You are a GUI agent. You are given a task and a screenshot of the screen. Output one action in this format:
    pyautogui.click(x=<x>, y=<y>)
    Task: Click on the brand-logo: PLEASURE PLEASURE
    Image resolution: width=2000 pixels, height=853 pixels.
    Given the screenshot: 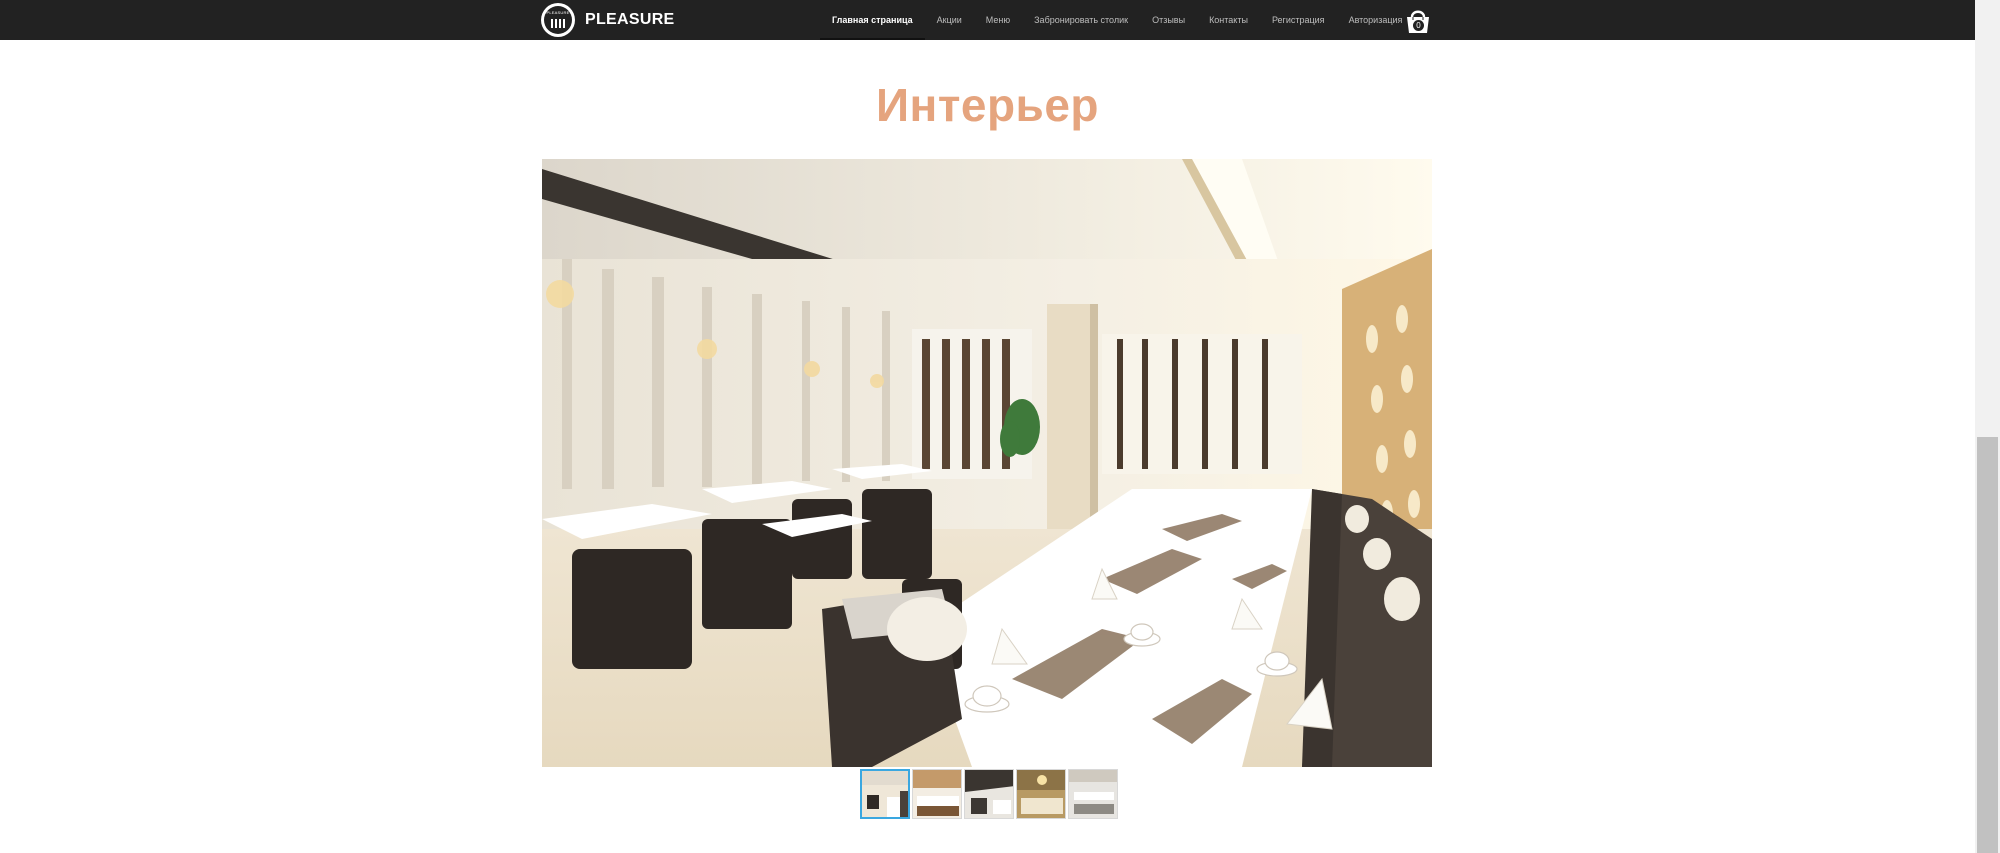 What is the action you would take?
    pyautogui.click(x=608, y=20)
    